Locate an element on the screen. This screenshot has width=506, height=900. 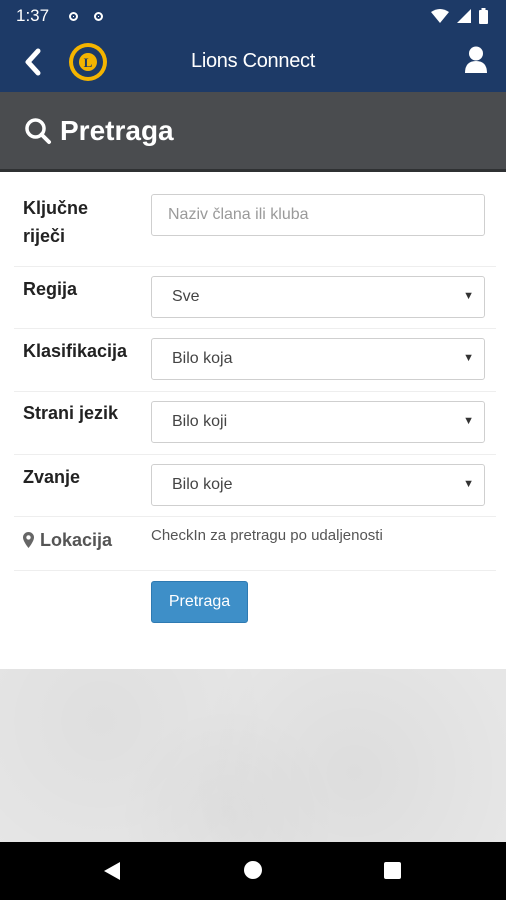
title-selected-value: Bilo koje is located at coordinates (202, 484).